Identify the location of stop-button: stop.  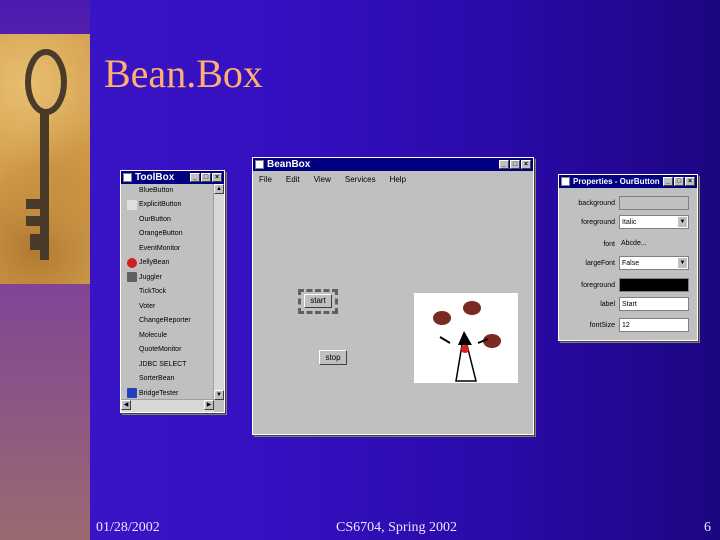
(333, 357).